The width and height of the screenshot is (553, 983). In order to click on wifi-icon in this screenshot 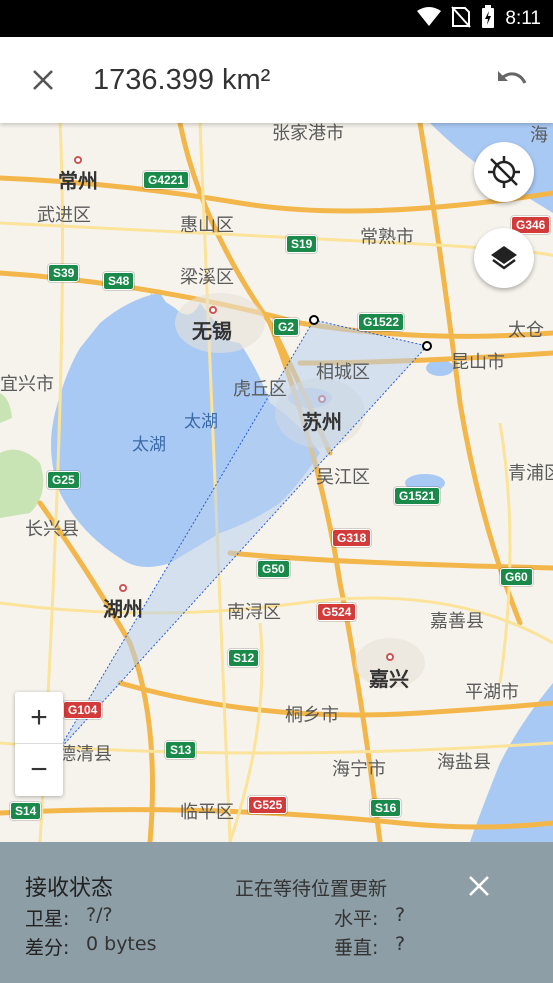, I will do `click(429, 19)`.